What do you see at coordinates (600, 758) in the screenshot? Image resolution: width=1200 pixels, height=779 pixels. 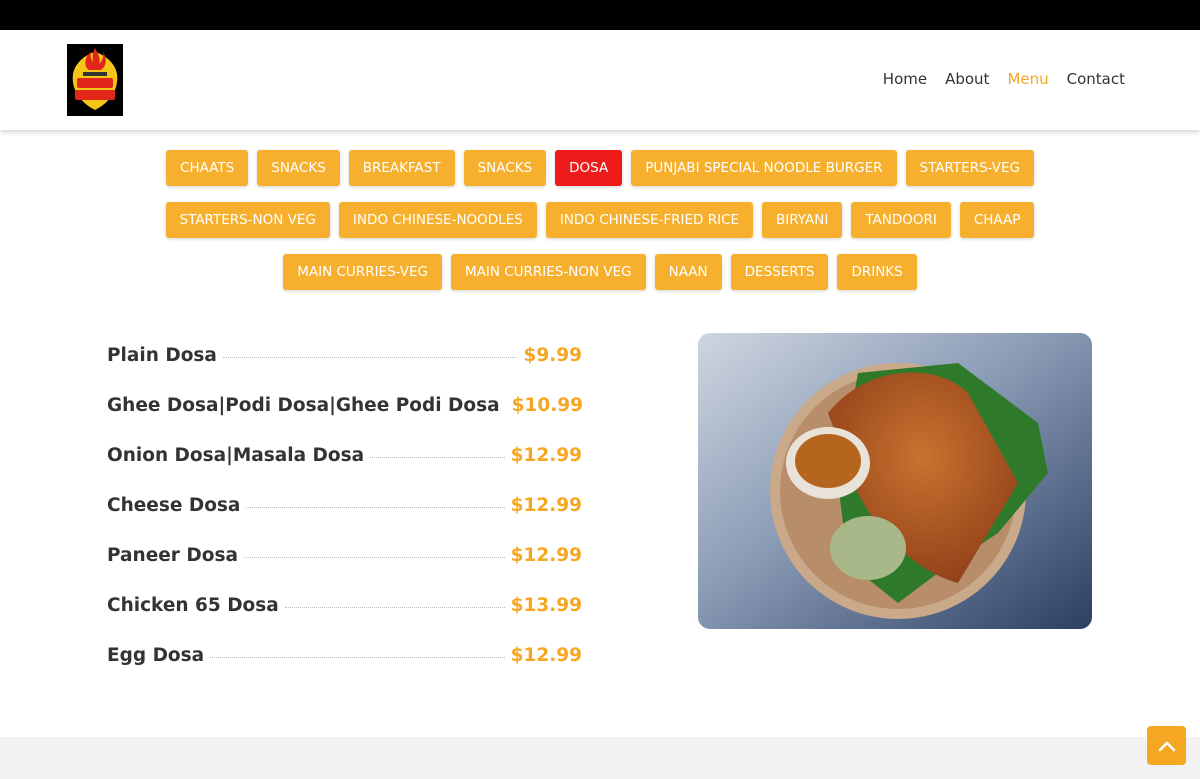 I see `footer-strip` at bounding box center [600, 758].